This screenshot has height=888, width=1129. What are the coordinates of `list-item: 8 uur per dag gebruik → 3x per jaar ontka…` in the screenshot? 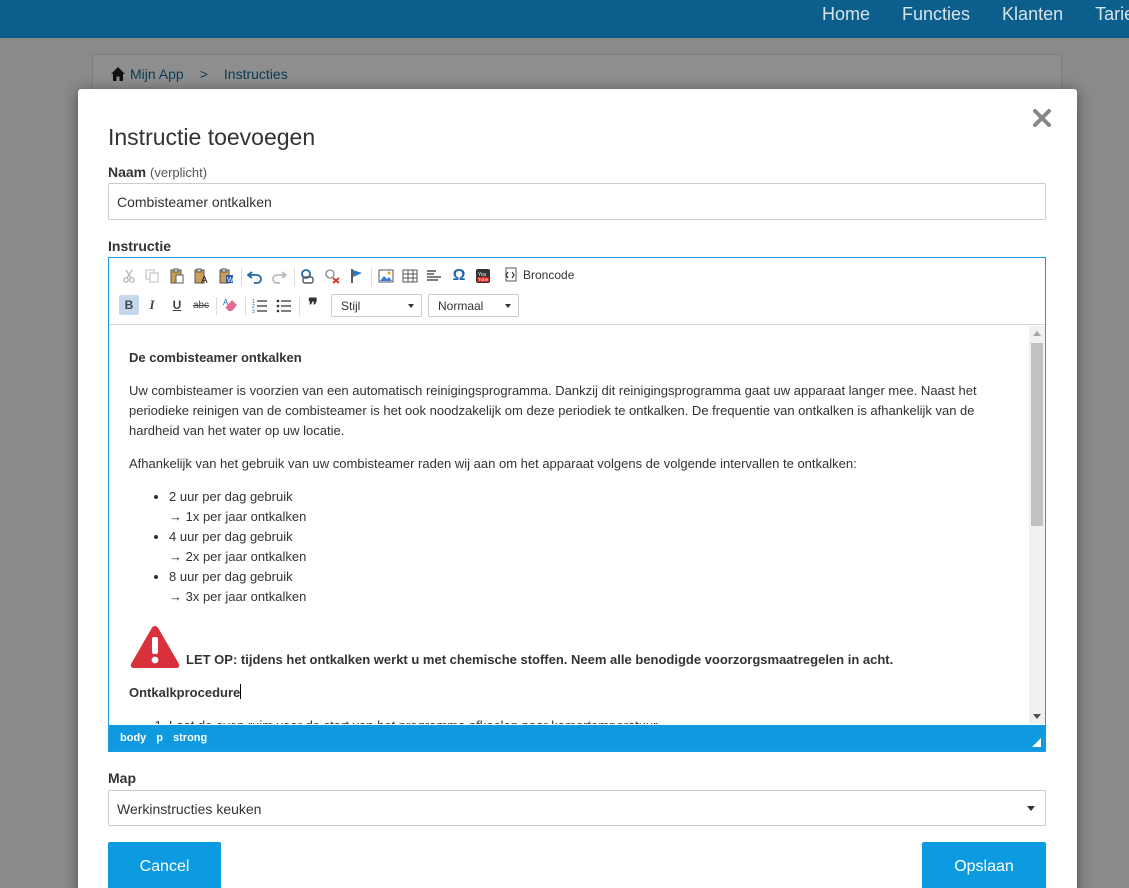 It's located at (589, 587).